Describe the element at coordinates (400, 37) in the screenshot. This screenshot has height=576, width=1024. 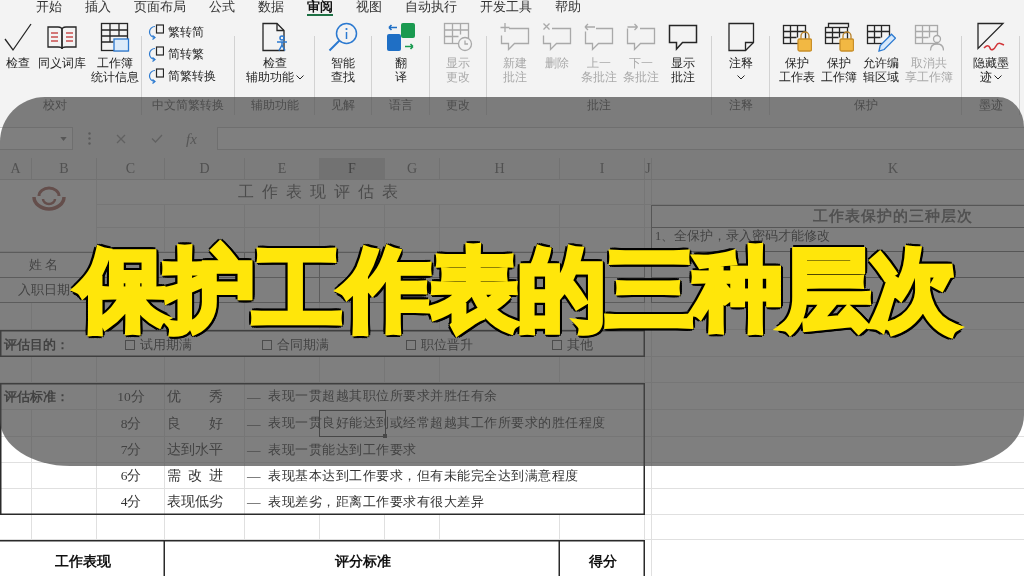
I see `translate-icon` at that location.